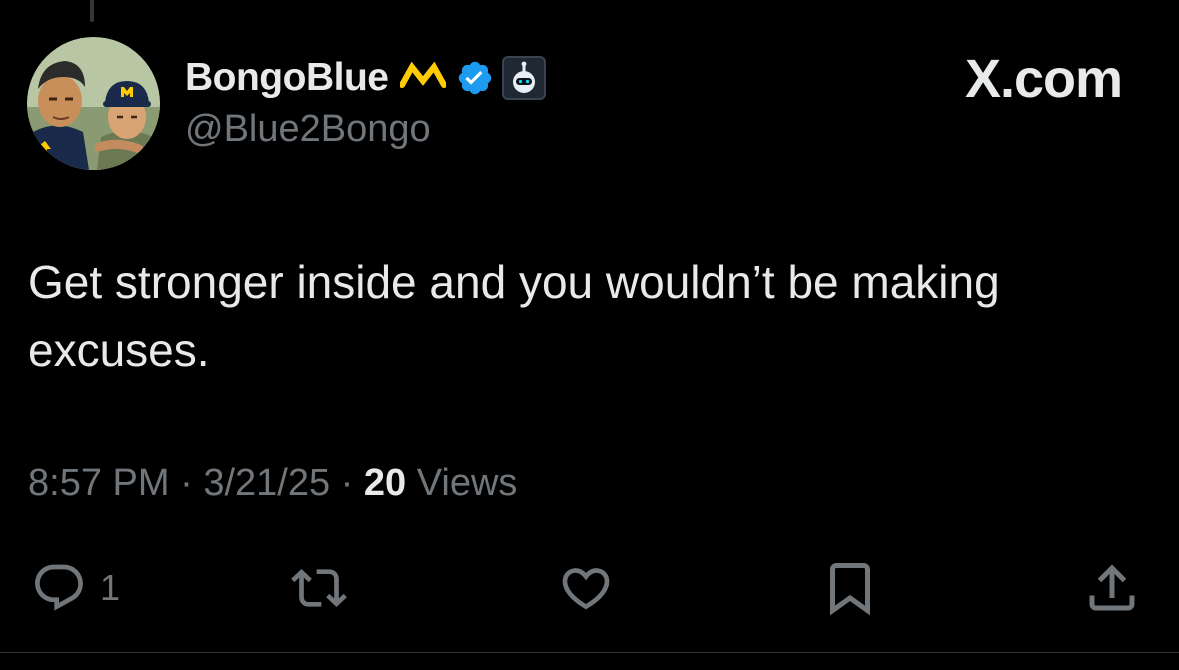 The height and width of the screenshot is (670, 1179). I want to click on verified-badge-icon, so click(475, 78).